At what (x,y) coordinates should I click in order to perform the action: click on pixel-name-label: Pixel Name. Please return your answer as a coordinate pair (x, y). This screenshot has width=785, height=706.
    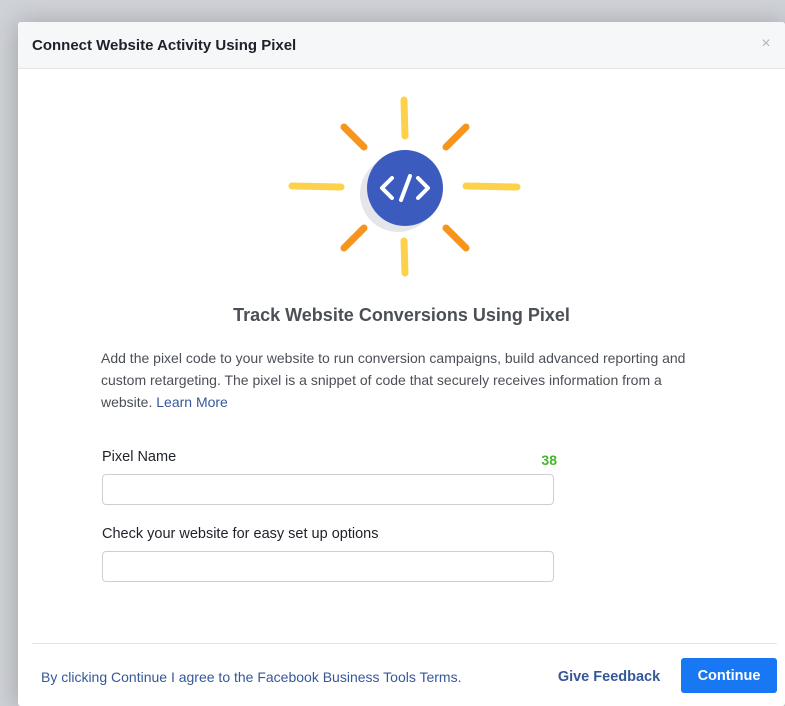
    Looking at the image, I should click on (139, 457).